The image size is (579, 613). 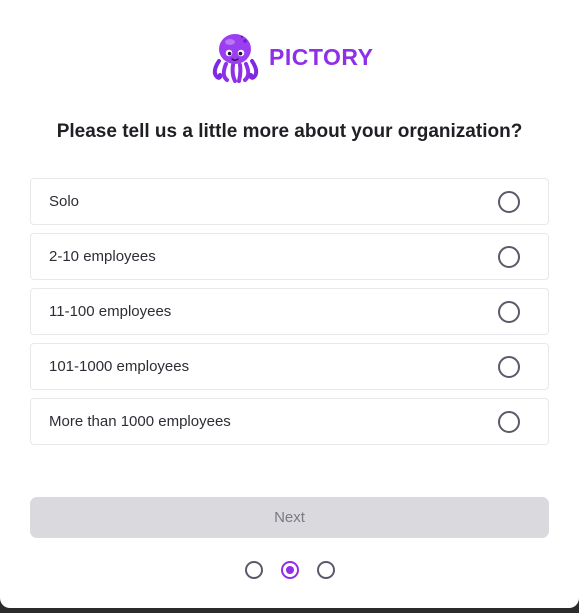 I want to click on option-label: Solo, so click(x=64, y=201).